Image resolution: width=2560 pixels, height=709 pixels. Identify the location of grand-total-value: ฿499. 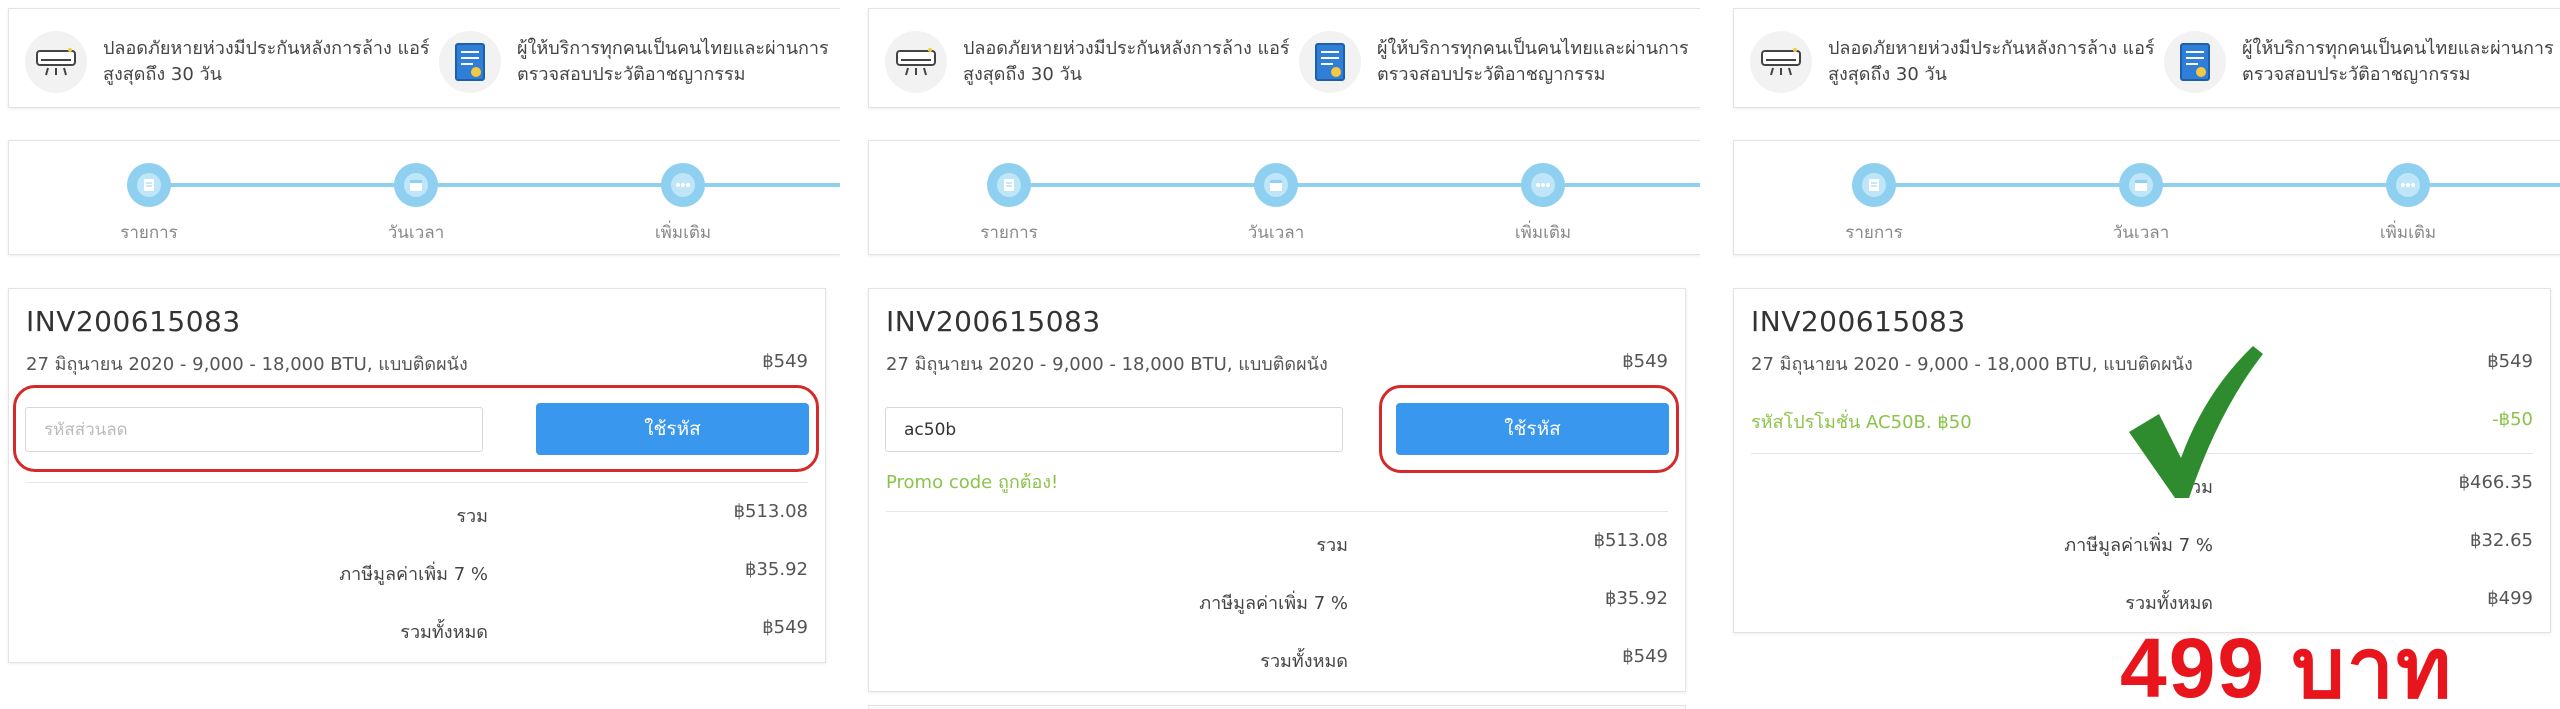
(2510, 598).